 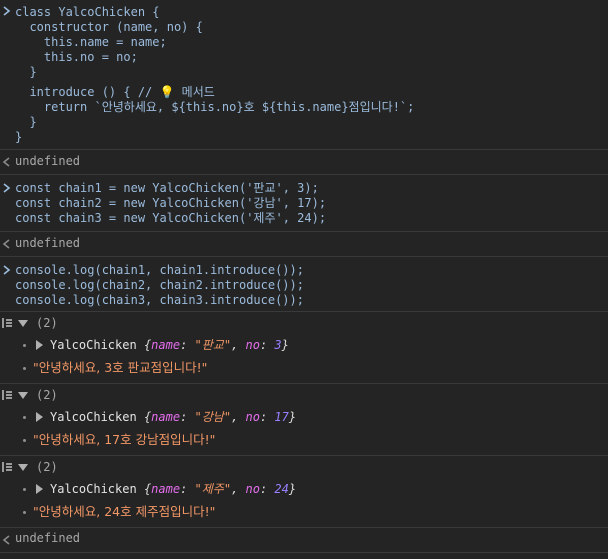 I want to click on prop-value: 17, so click(x=281, y=417).